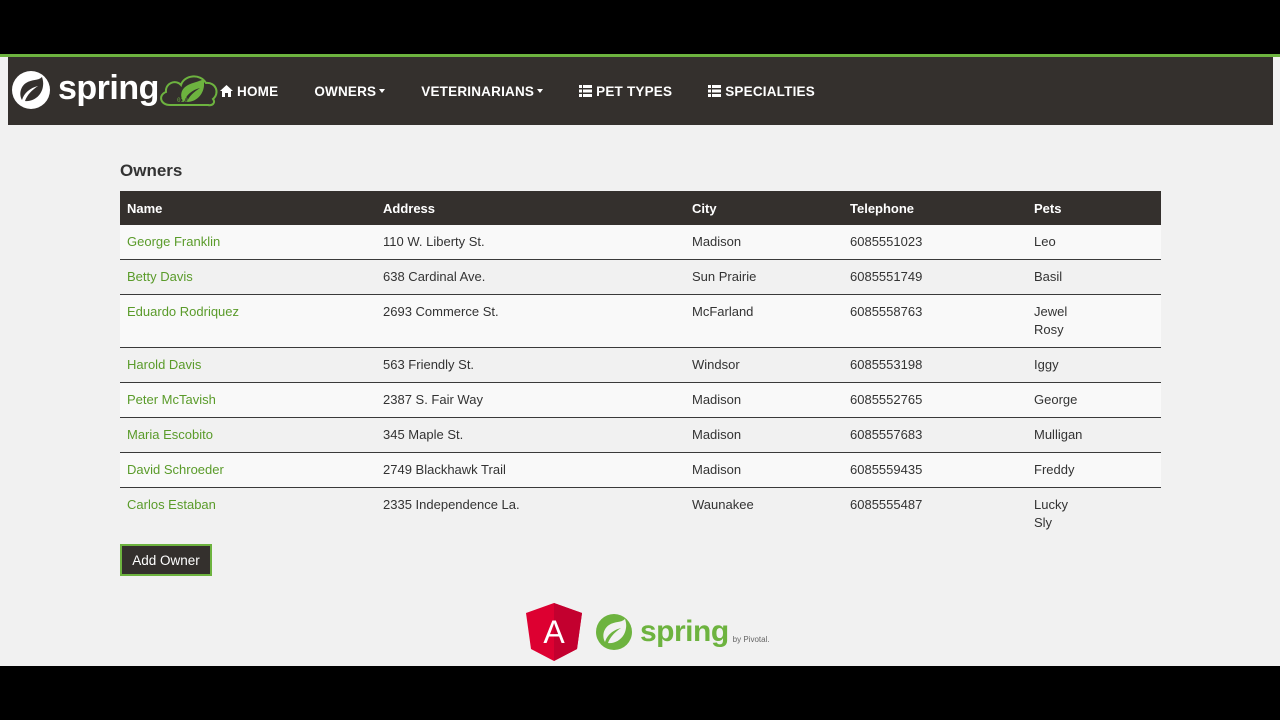  What do you see at coordinates (31, 90) in the screenshot?
I see `spring-logo-icon` at bounding box center [31, 90].